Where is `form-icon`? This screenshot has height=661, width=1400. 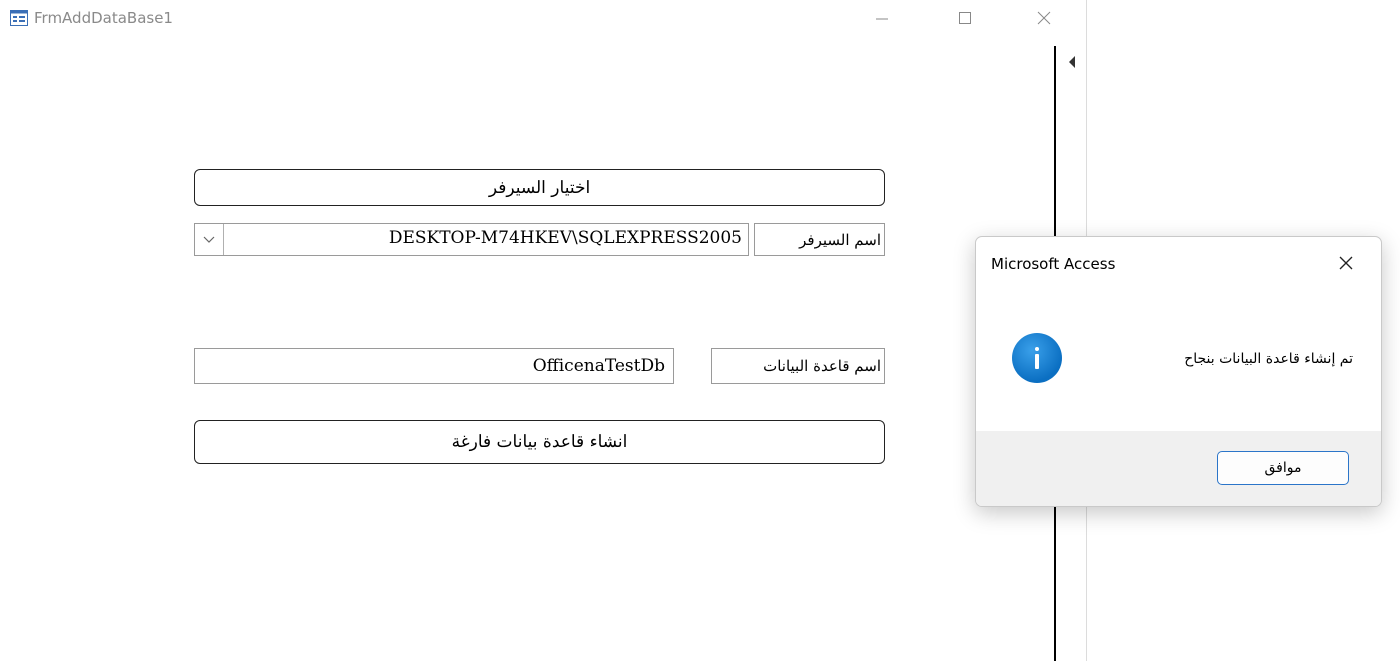
form-icon is located at coordinates (19, 18).